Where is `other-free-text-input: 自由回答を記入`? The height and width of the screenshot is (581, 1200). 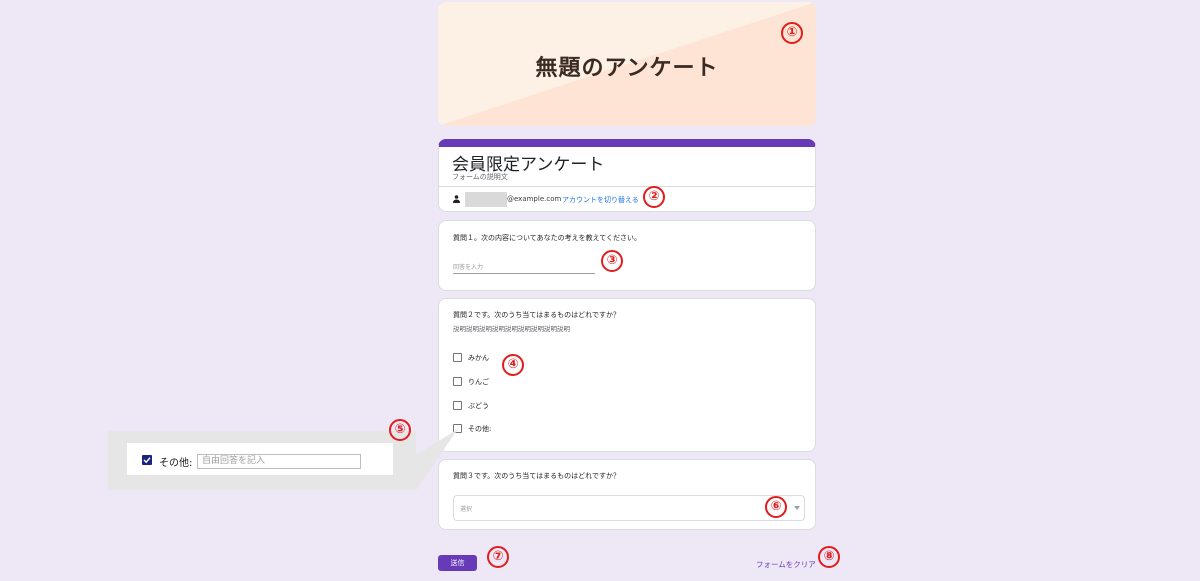 other-free-text-input: 自由回答を記入 is located at coordinates (279, 461).